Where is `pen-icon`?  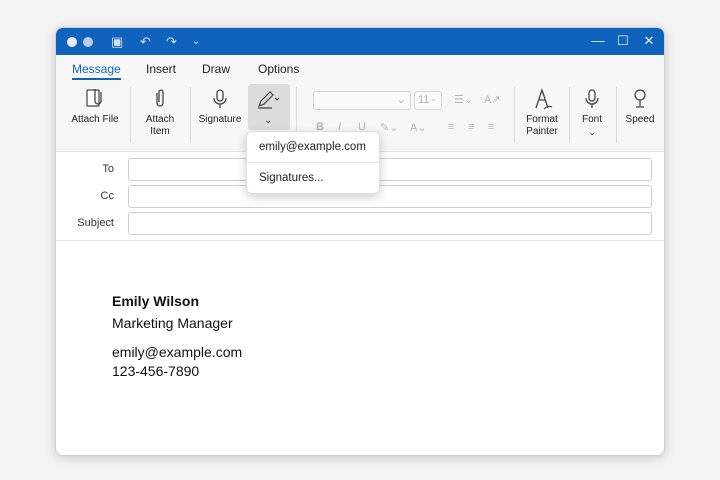
pen-icon is located at coordinates (268, 100).